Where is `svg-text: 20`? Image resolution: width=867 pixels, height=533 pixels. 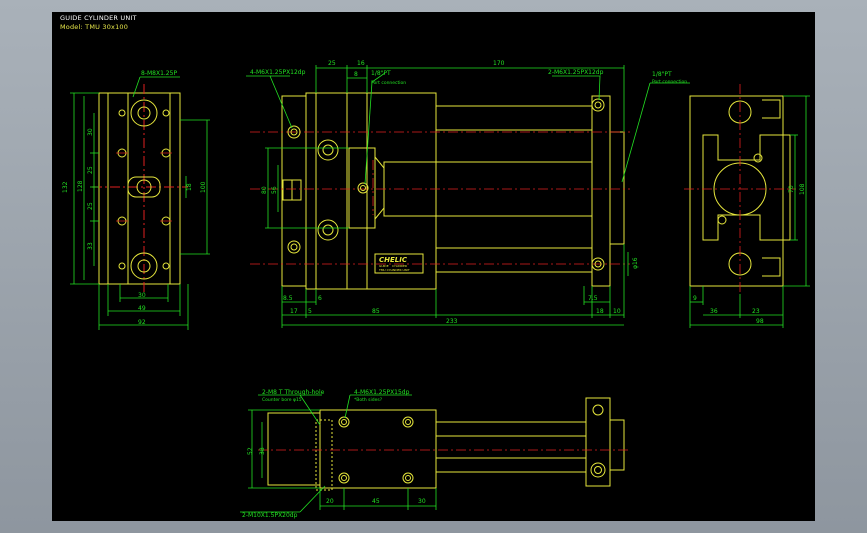
svg-text: 20 is located at coordinates (330, 501).